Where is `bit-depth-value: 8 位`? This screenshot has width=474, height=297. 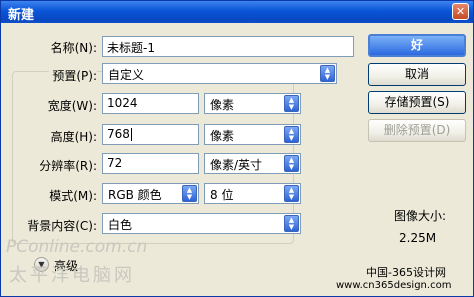
bit-depth-value: 8 位 is located at coordinates (222, 195).